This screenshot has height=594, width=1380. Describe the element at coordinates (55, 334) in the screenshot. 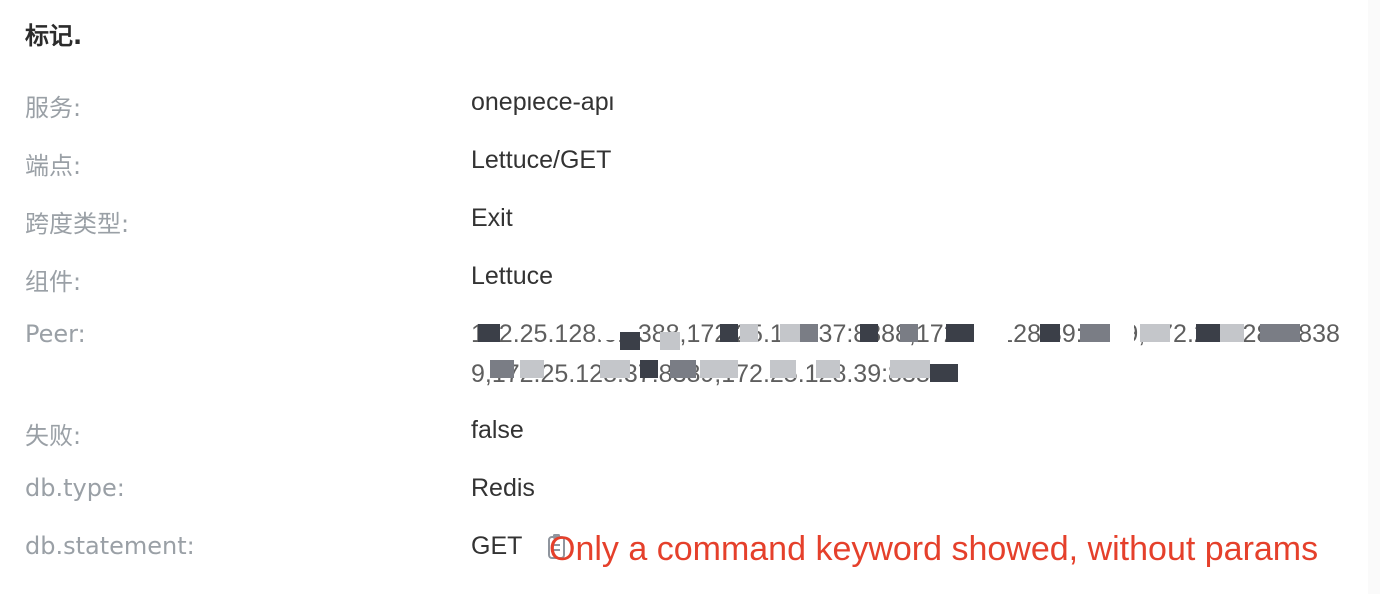

I see `tag-label: Peer:` at that location.